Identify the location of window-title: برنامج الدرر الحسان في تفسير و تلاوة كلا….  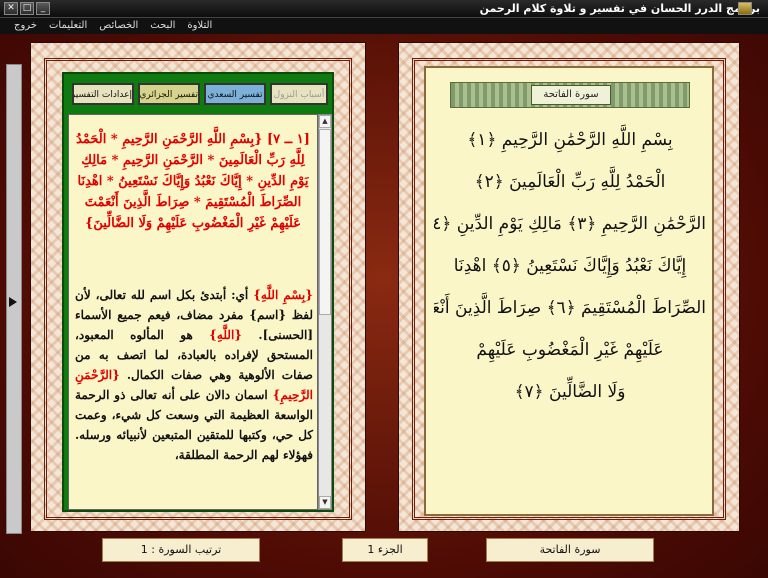
(619, 8).